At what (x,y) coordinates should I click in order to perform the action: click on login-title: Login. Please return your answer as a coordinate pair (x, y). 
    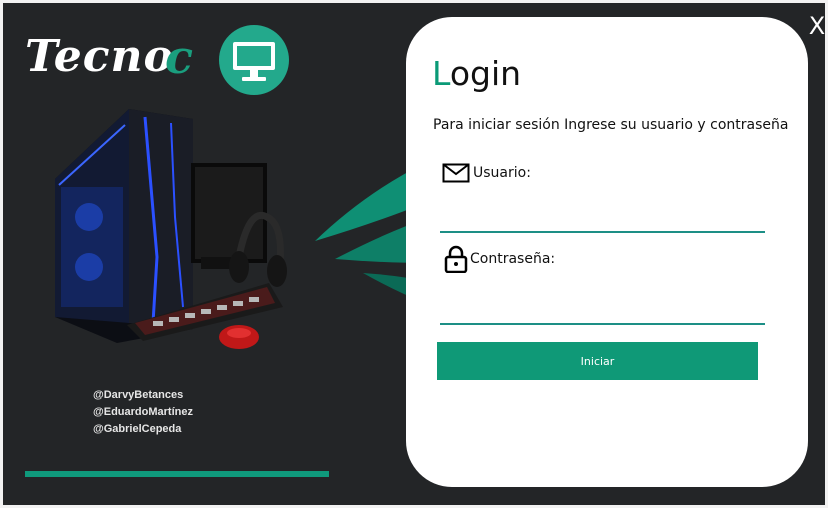
    Looking at the image, I should click on (476, 74).